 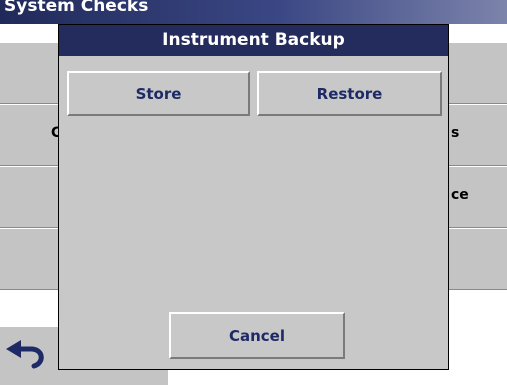 What do you see at coordinates (253, 12) in the screenshot?
I see `window-titlebar: System Checks` at bounding box center [253, 12].